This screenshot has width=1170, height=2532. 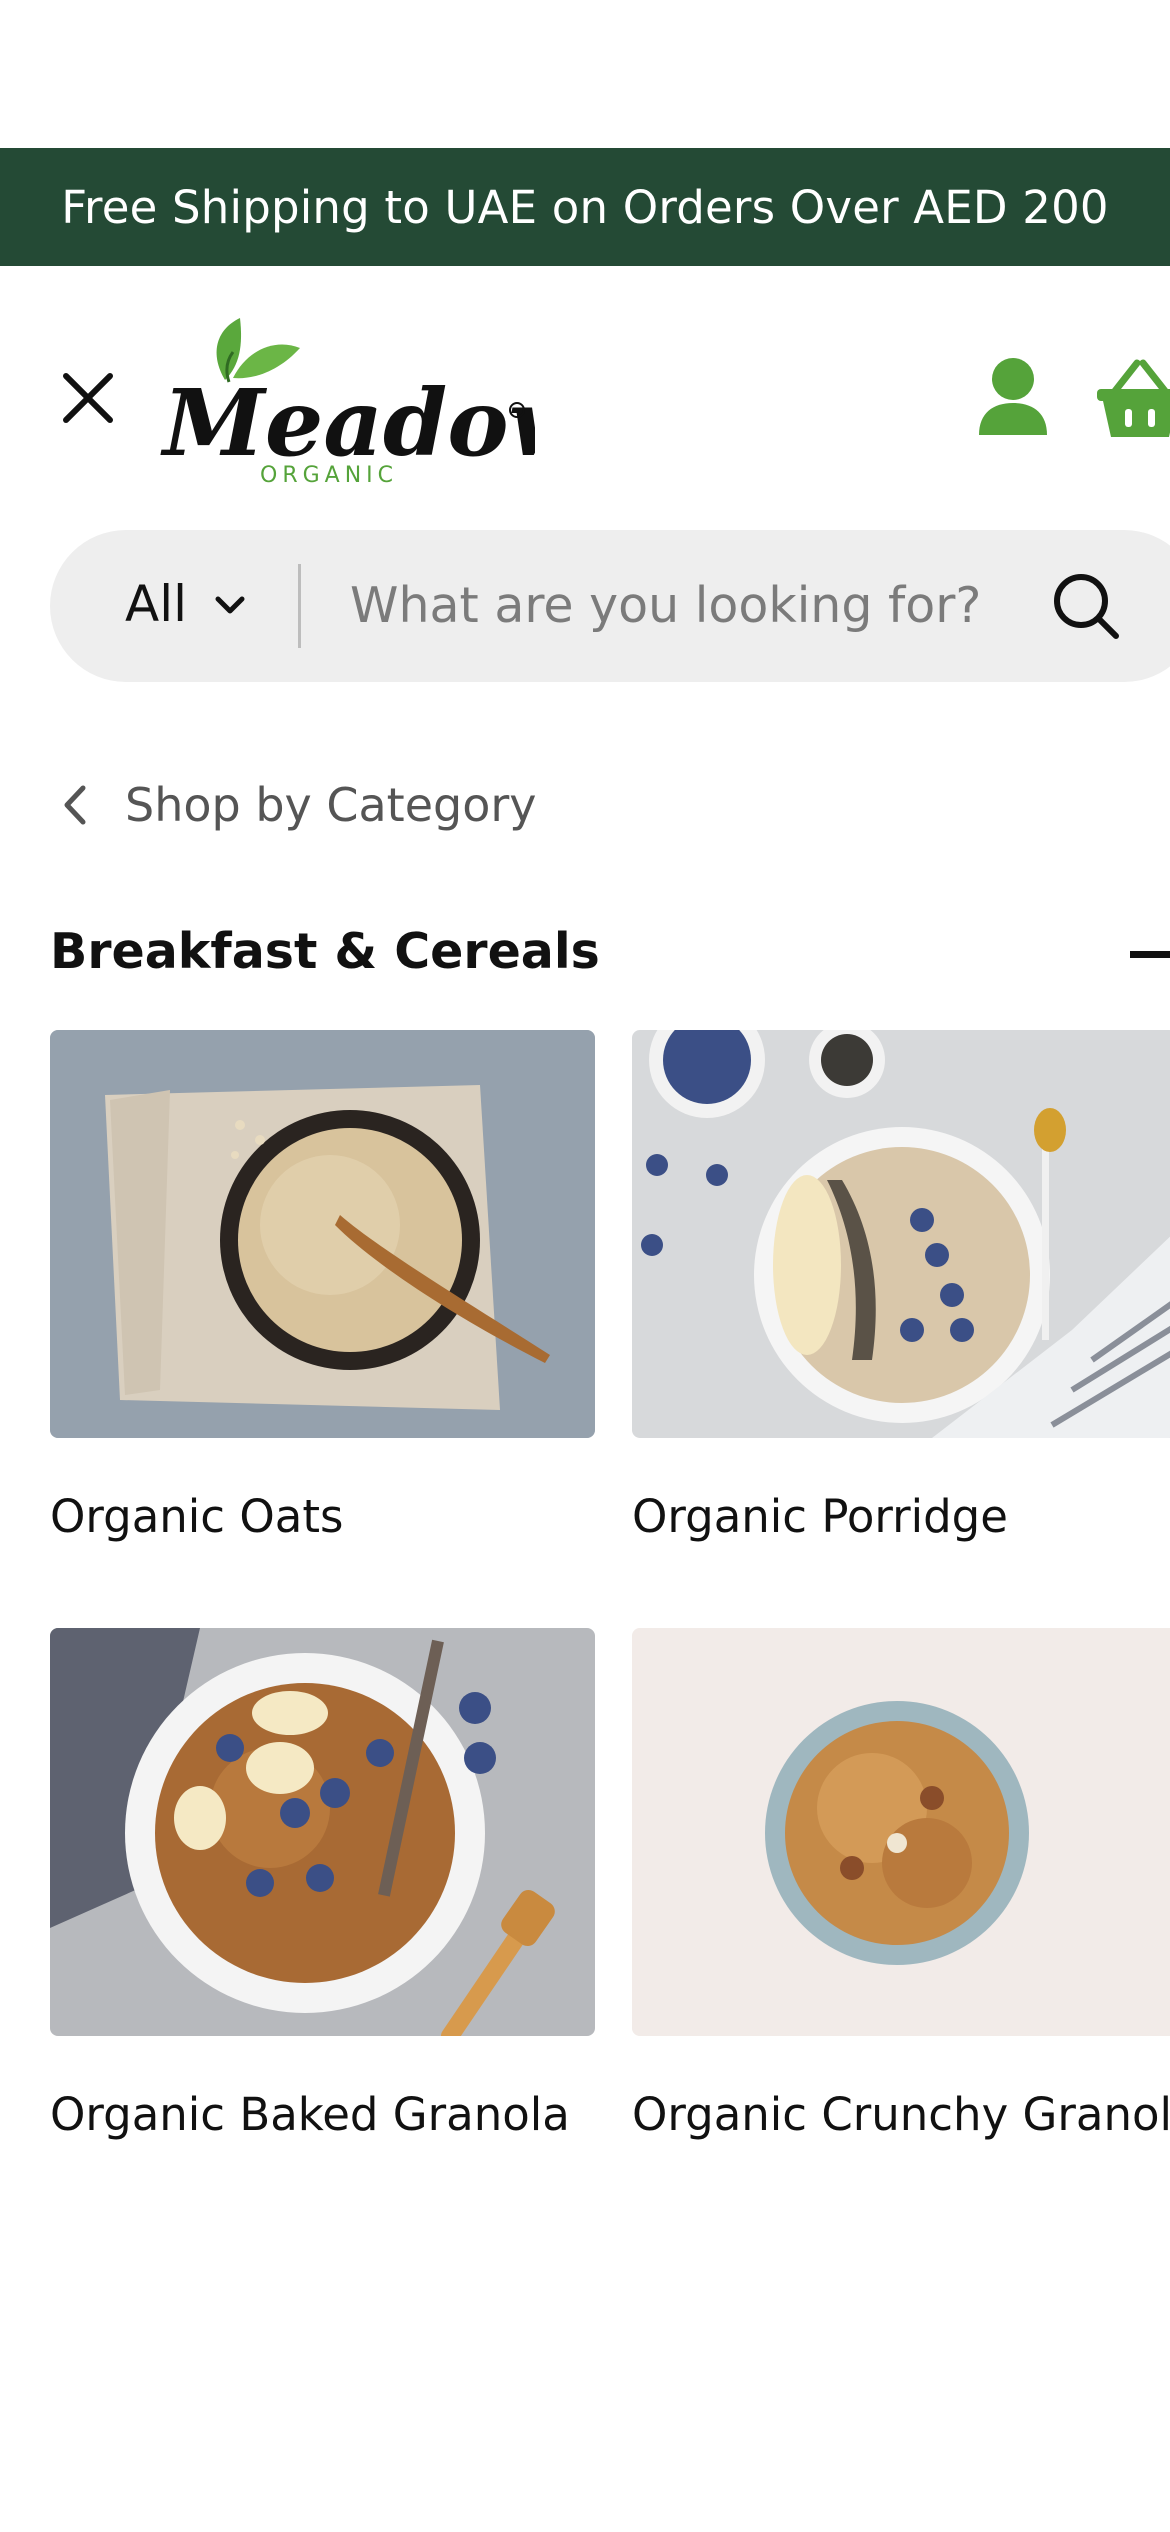 I want to click on category-tile-baked-granola: Organic Baked Granola, so click(x=322, y=1888).